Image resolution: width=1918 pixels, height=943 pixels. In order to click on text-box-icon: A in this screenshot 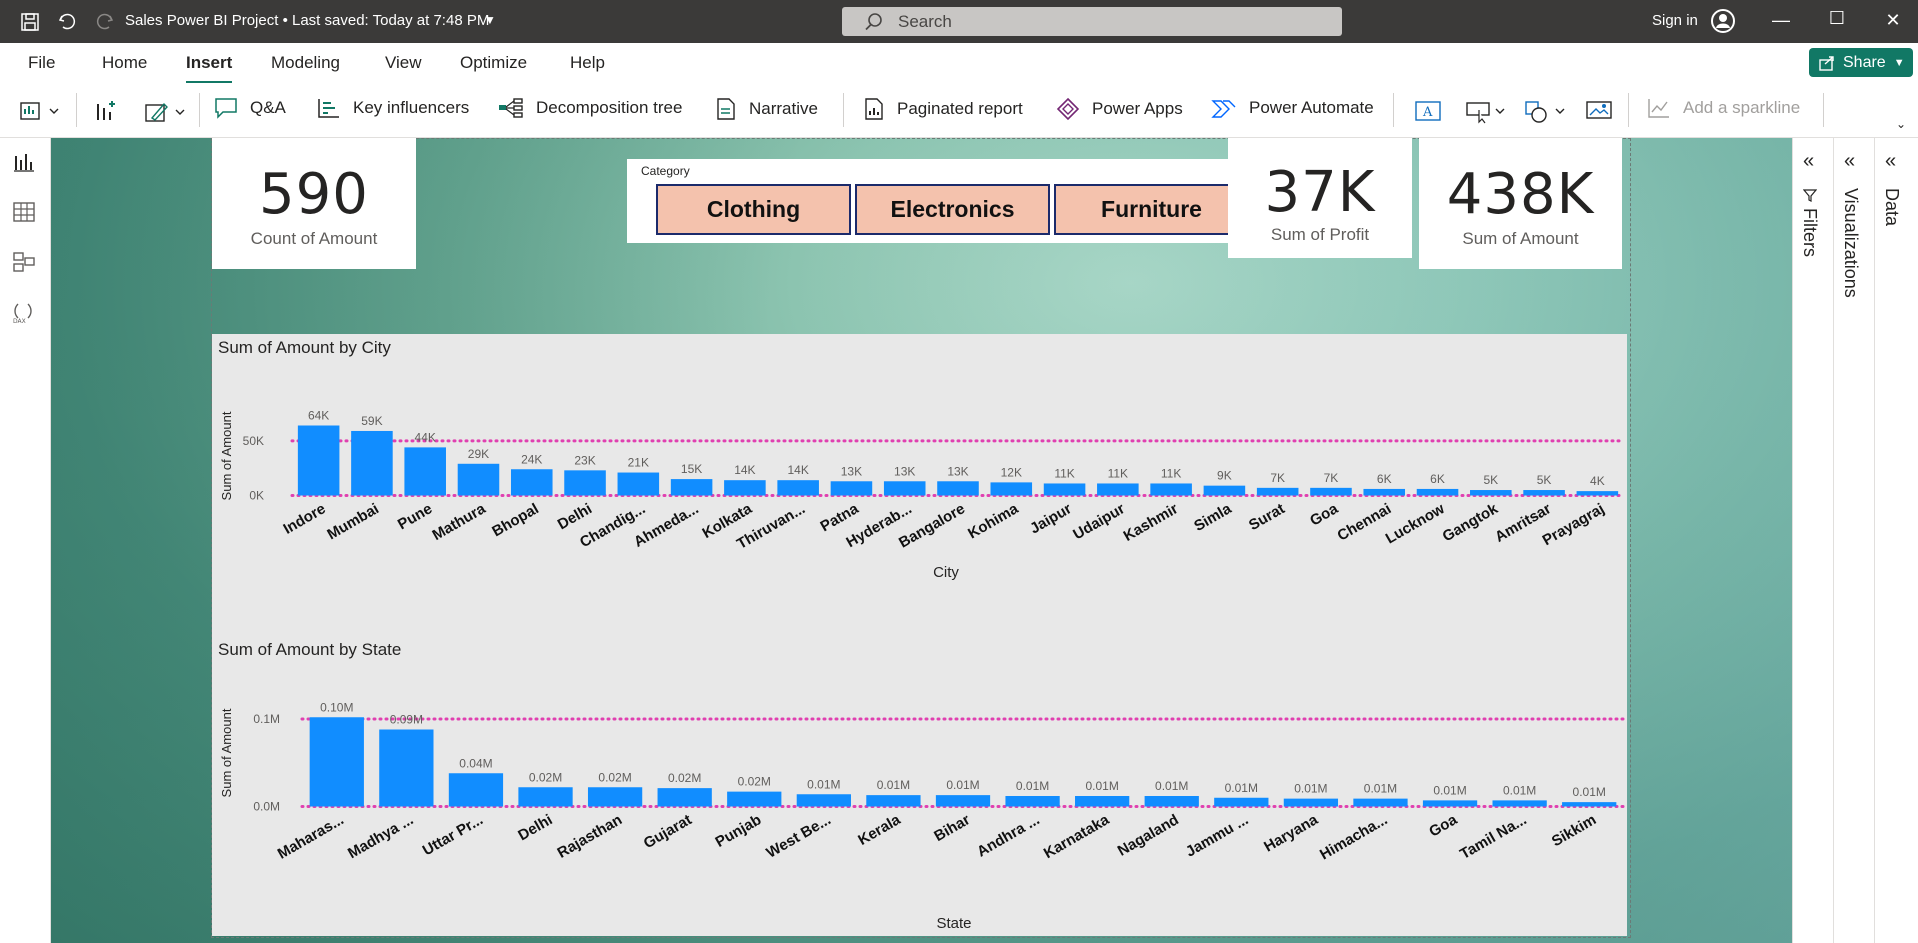, I will do `click(1428, 113)`.